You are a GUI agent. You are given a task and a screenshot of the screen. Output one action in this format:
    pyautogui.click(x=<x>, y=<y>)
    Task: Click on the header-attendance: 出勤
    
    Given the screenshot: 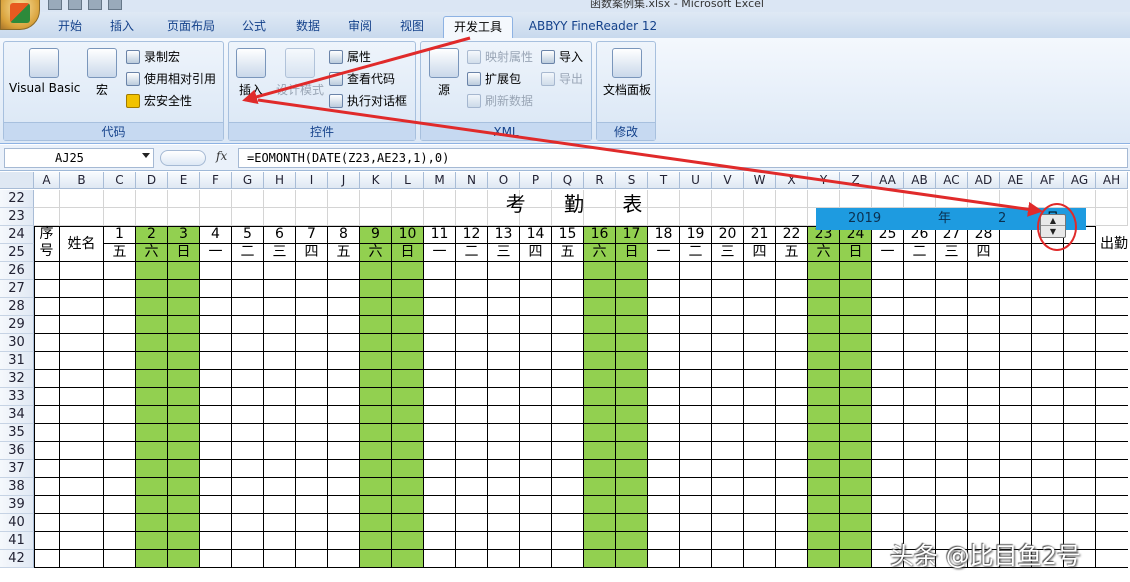 What is the action you would take?
    pyautogui.click(x=1112, y=244)
    